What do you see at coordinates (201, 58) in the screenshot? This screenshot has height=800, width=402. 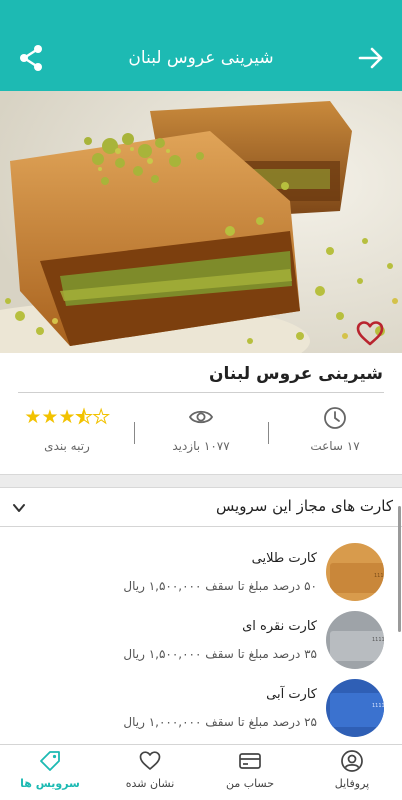 I see `page-title: شیرینی عروس لبنان` at bounding box center [201, 58].